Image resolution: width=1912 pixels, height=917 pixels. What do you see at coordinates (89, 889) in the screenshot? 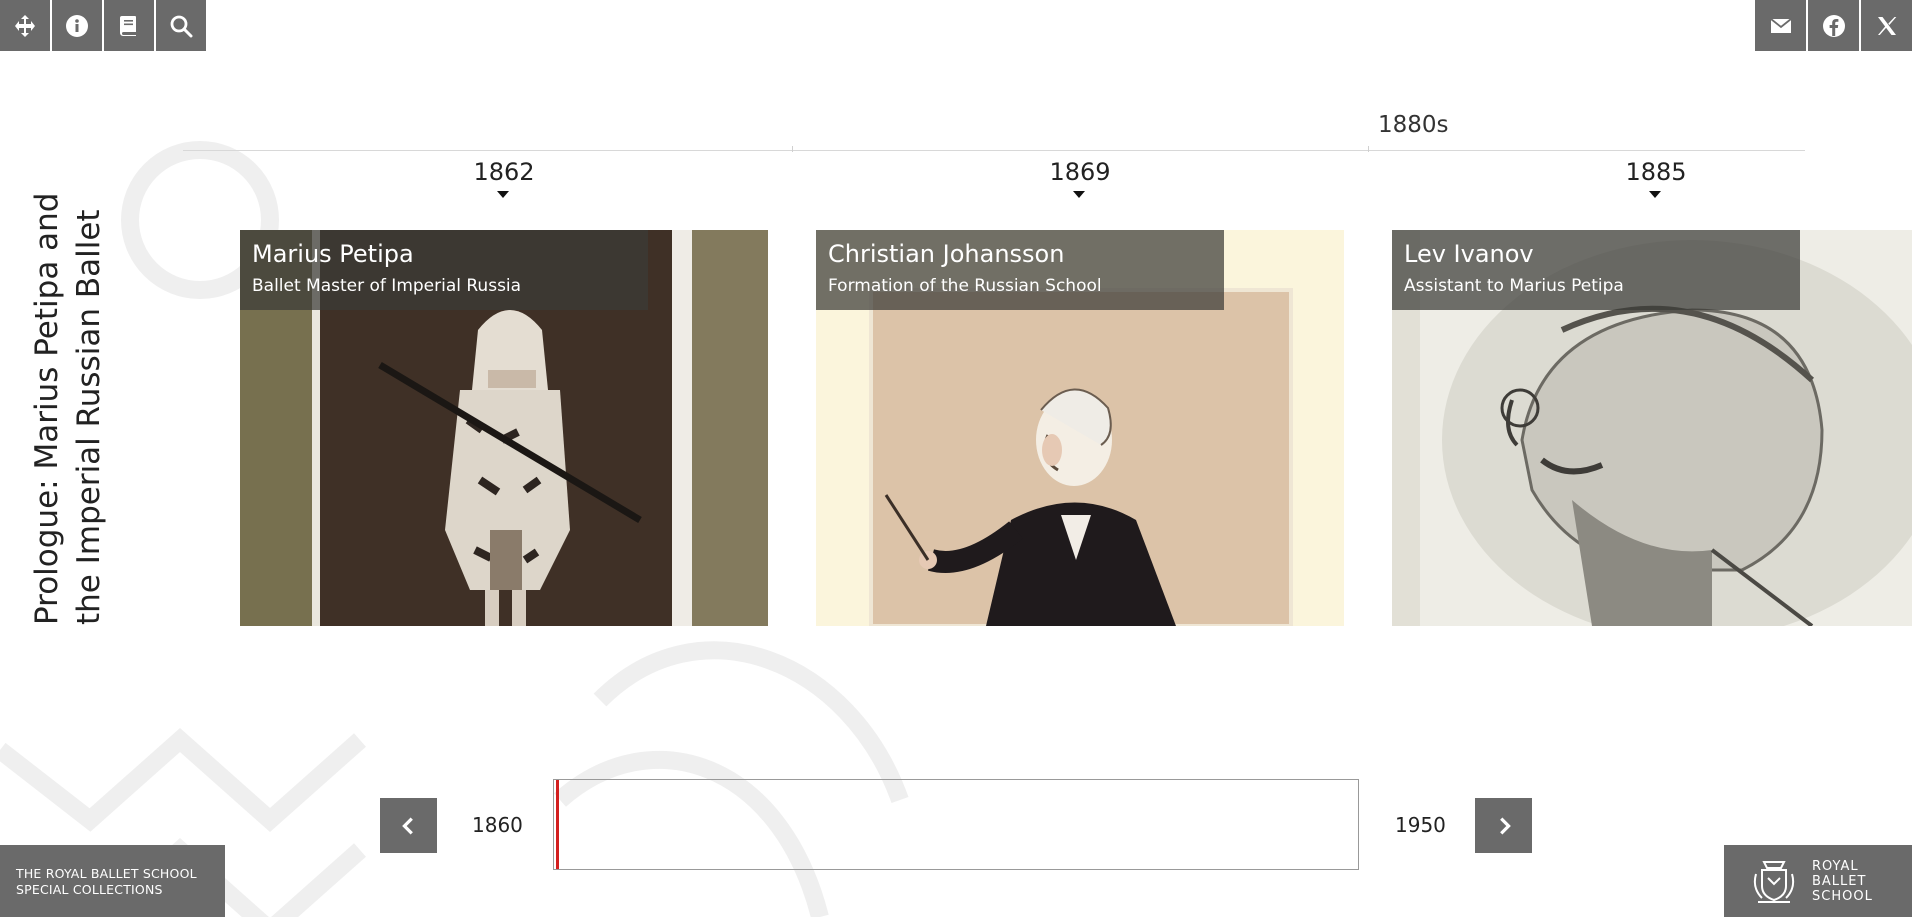
I see `collection-line-2: SPECIAL COLLECTIONS` at bounding box center [89, 889].